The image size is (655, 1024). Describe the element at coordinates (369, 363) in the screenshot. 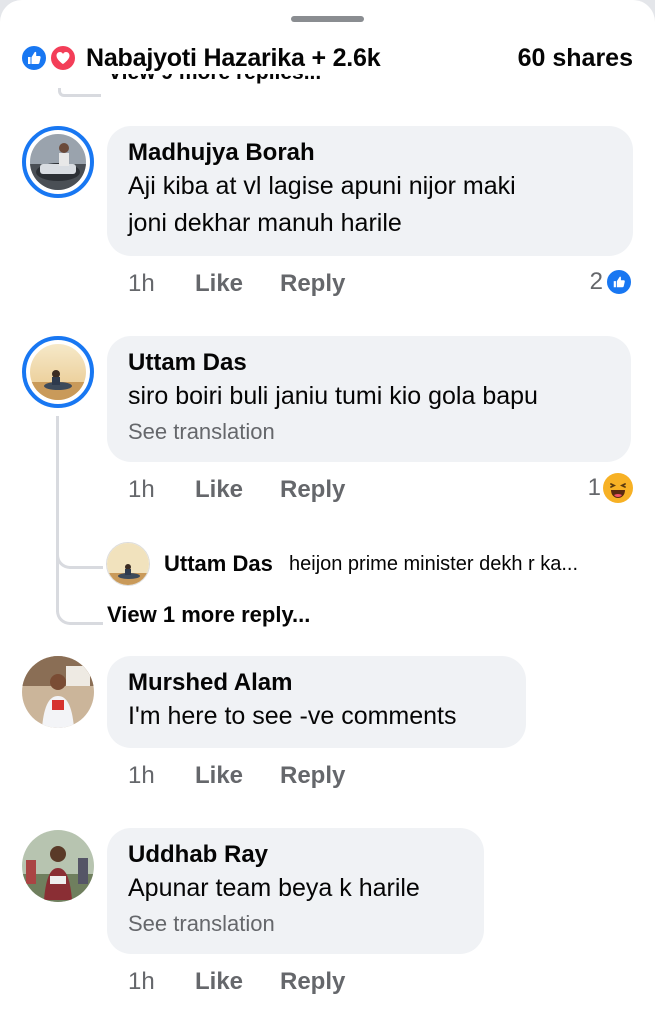

I see `comment-author: Uttam Das` at that location.